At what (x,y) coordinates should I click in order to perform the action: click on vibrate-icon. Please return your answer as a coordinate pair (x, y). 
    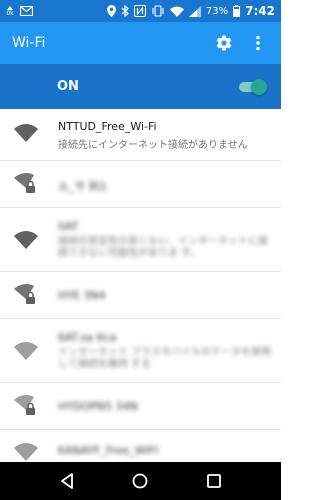
    Looking at the image, I should click on (158, 11).